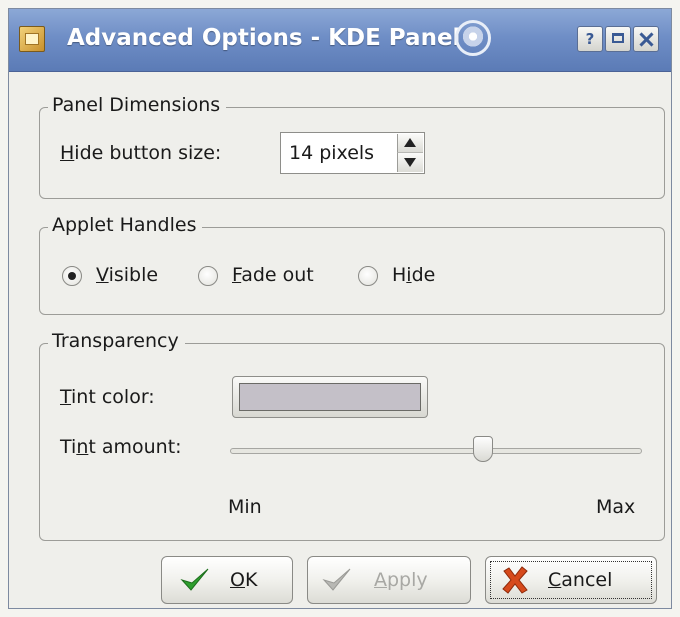 Image resolution: width=680 pixels, height=617 pixels. Describe the element at coordinates (646, 39) in the screenshot. I see `close-button` at that location.